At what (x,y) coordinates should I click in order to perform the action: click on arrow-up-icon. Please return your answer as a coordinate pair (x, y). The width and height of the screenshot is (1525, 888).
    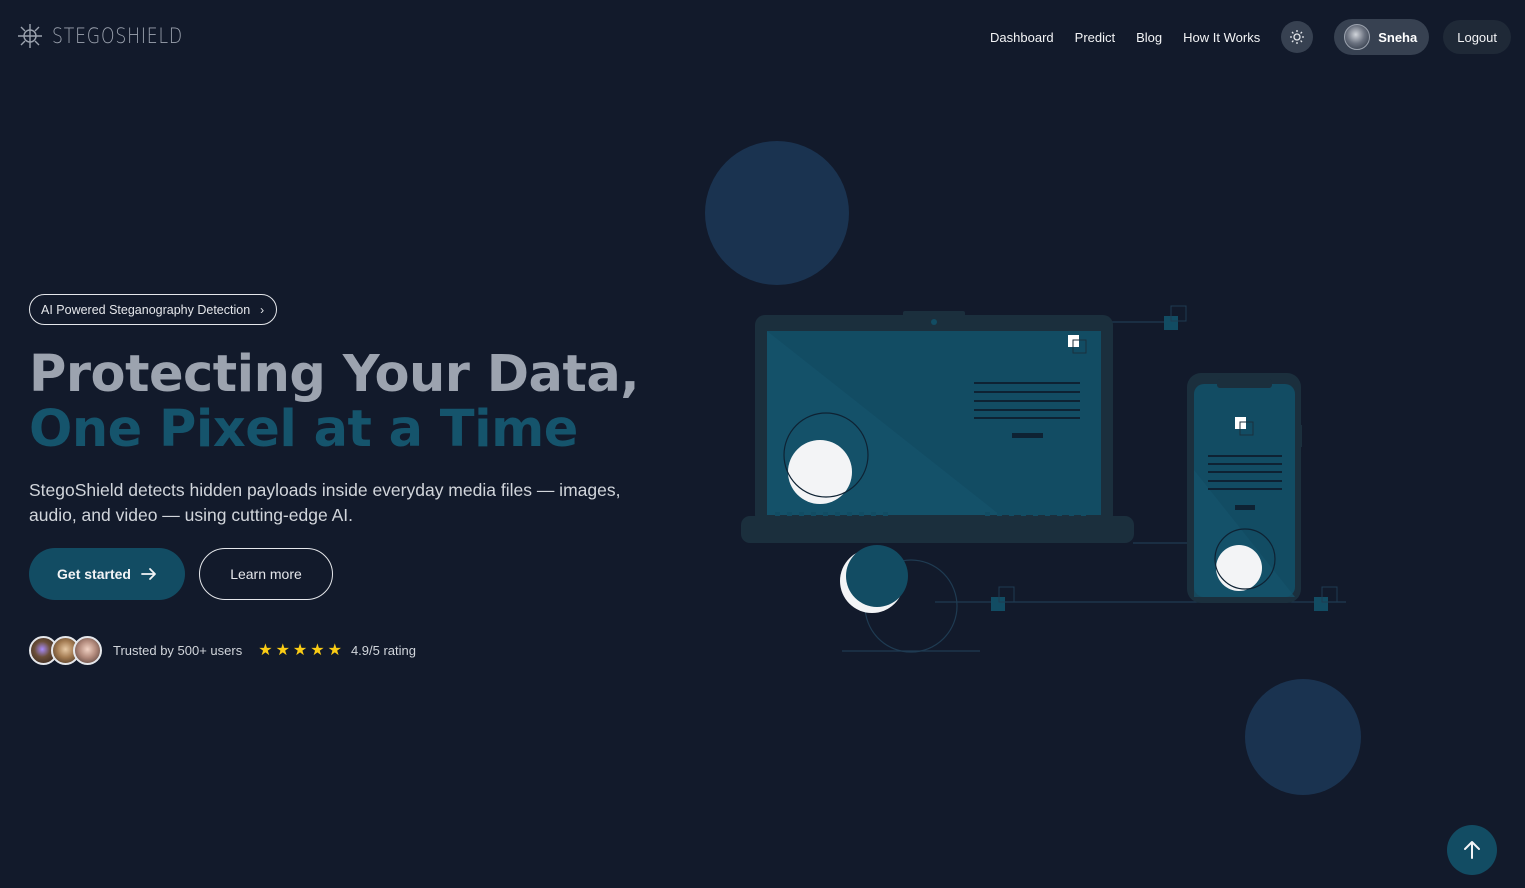
    Looking at the image, I should click on (1472, 850).